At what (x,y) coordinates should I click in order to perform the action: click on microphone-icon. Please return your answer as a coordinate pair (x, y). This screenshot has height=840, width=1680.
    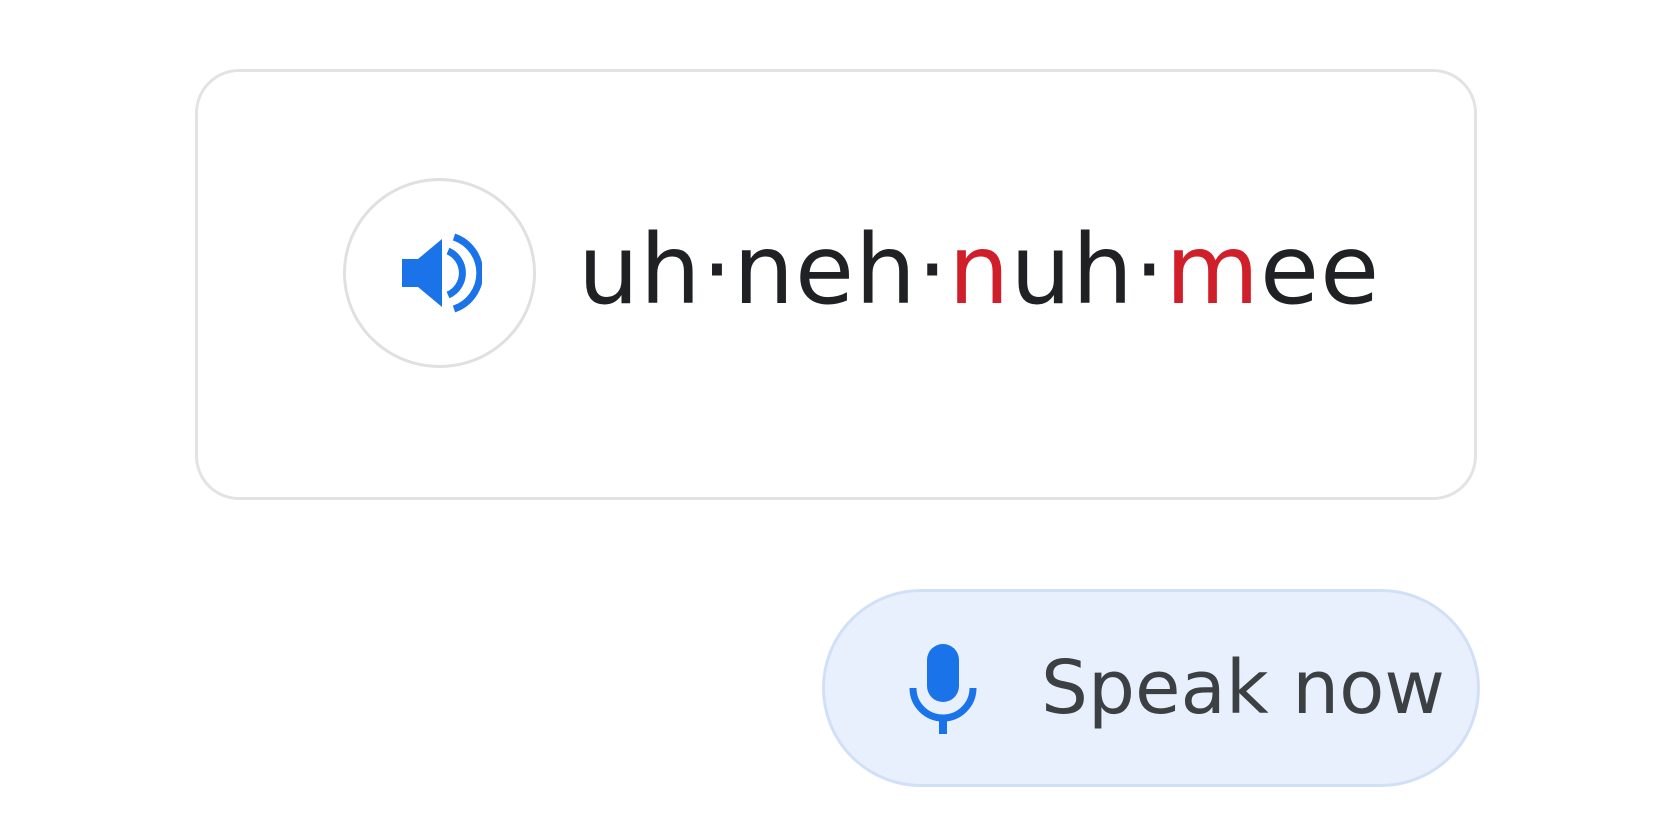
    Looking at the image, I should click on (943, 689).